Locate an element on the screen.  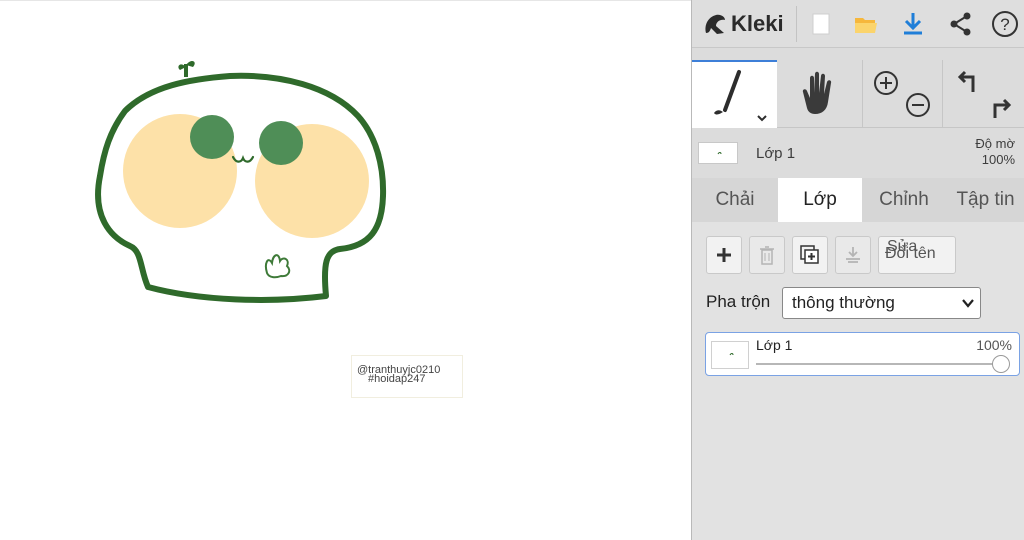
watermark-line-2: #hoidap247 is located at coordinates (397, 379).